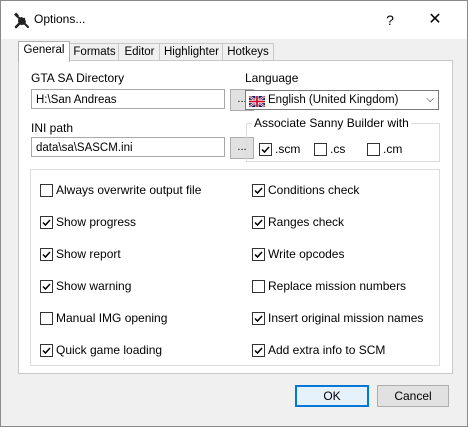  What do you see at coordinates (373, 149) in the screenshot?
I see `associate-cm-checkbox` at bounding box center [373, 149].